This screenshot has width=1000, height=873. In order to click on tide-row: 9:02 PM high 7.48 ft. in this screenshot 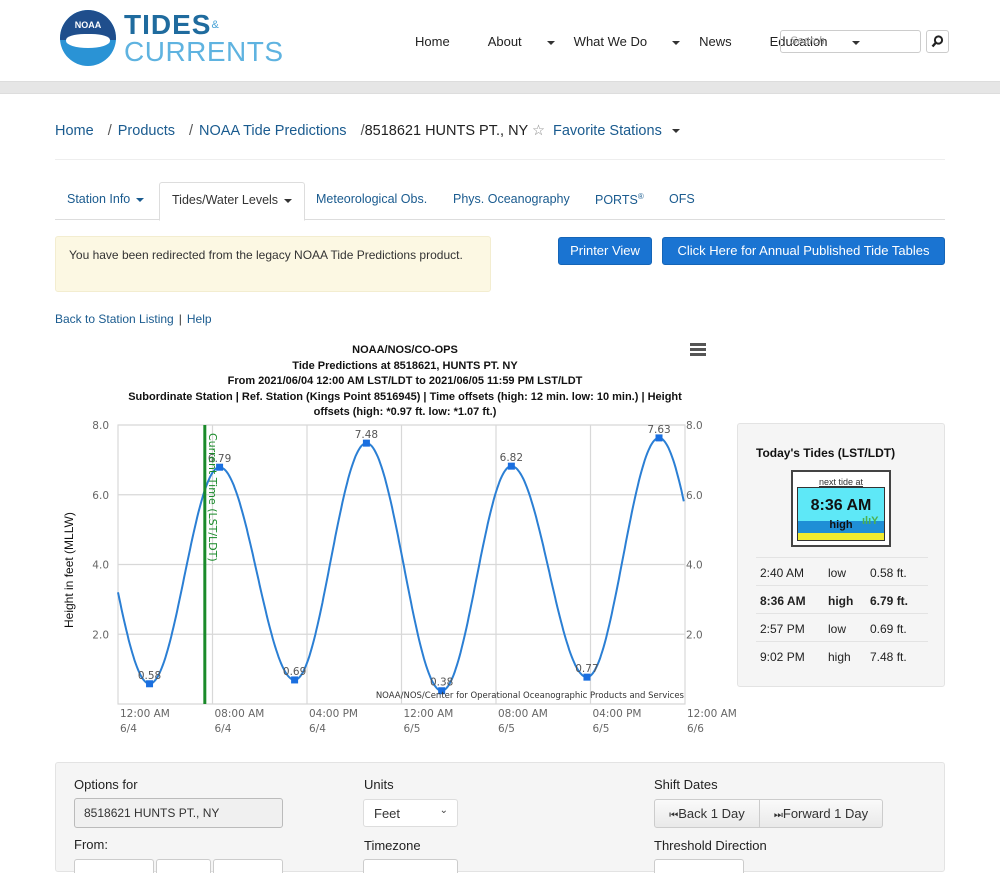, I will do `click(842, 655)`.